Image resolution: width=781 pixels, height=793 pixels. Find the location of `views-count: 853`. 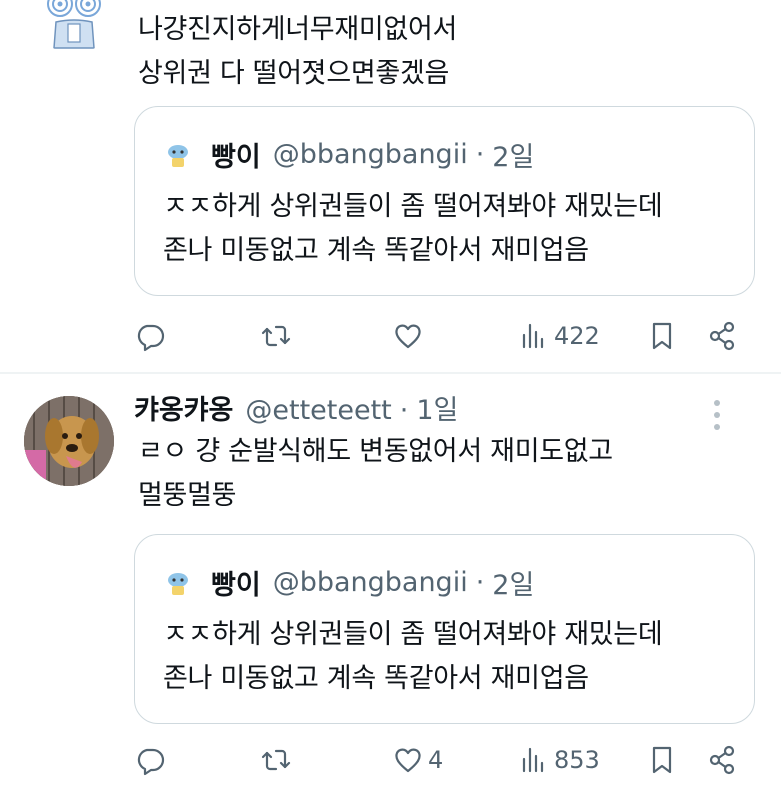

views-count: 853 is located at coordinates (577, 760).